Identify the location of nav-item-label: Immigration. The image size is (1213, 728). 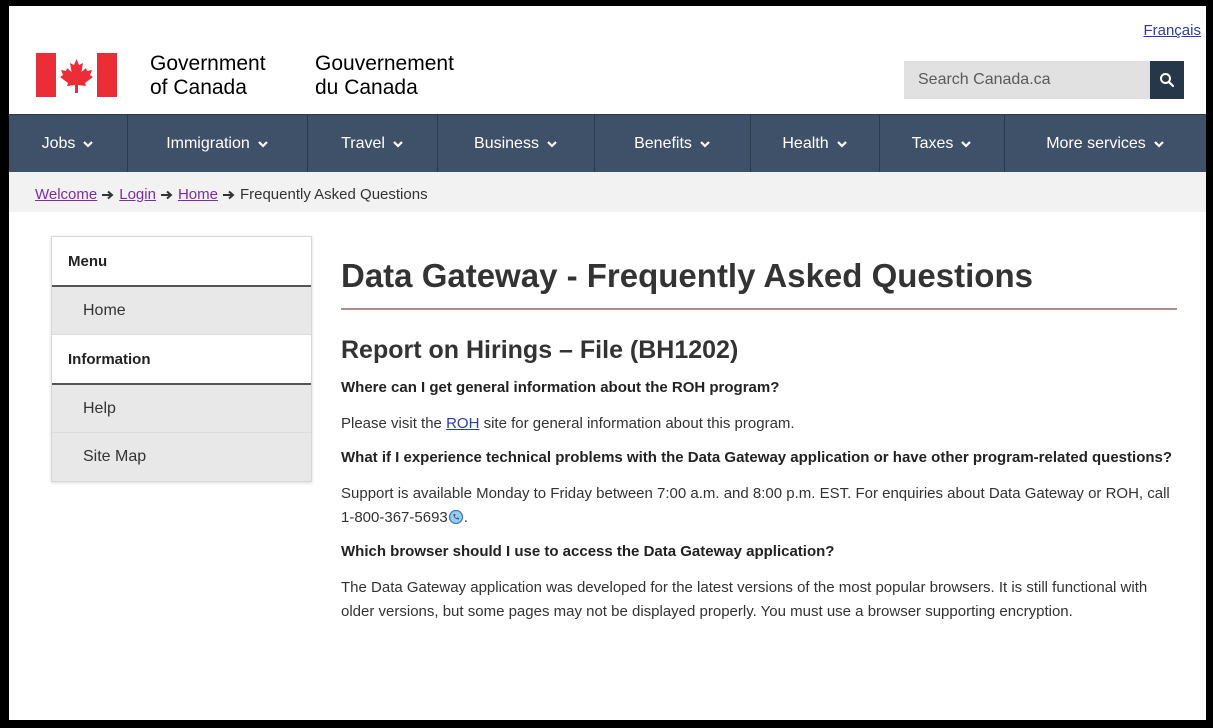
(208, 143).